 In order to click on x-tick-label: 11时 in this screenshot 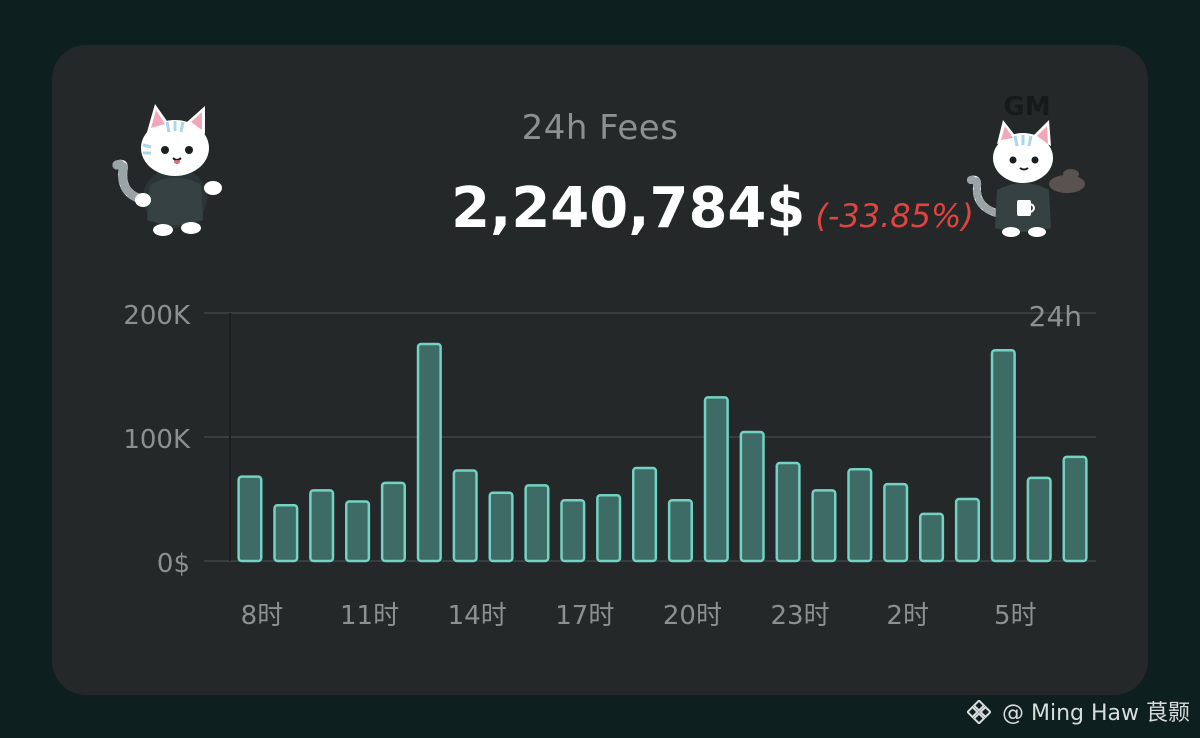, I will do `click(369, 616)`.